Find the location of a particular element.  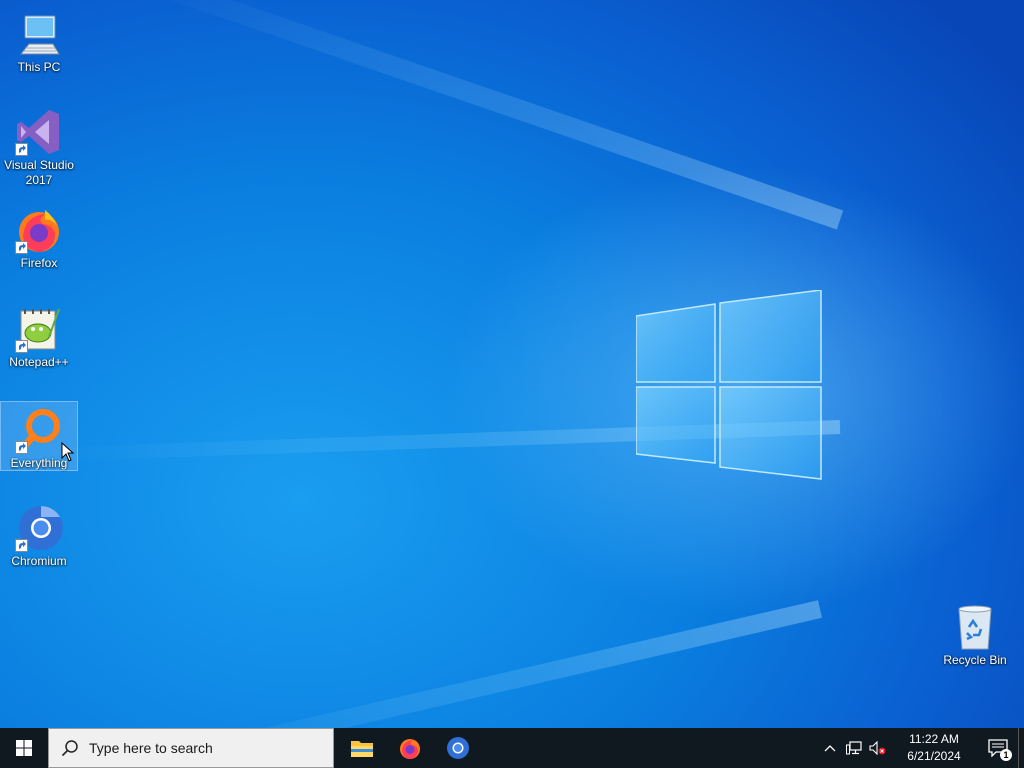

action-center-button: 1 is located at coordinates (998, 748).